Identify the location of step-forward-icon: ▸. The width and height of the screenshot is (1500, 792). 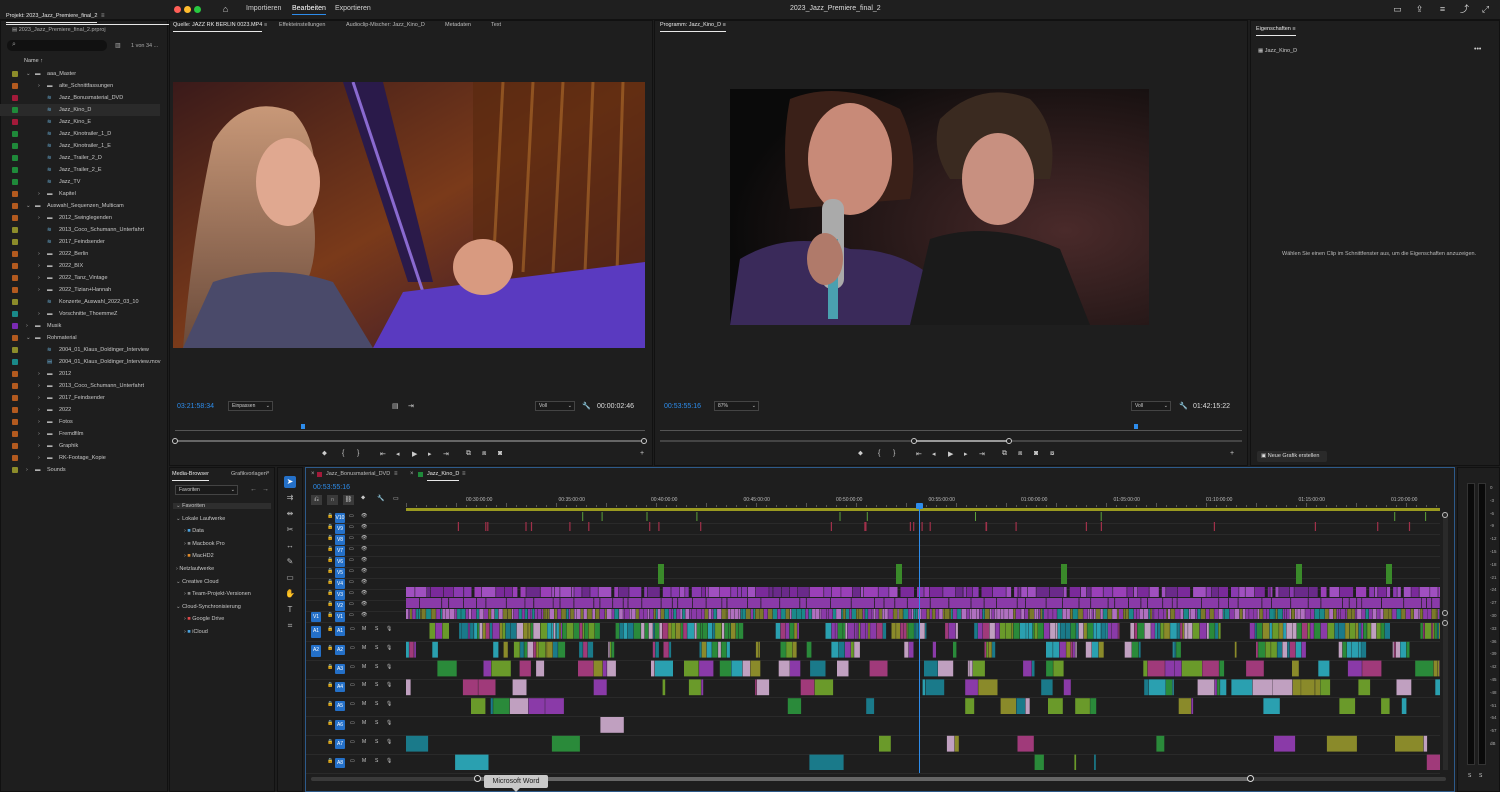
(430, 454).